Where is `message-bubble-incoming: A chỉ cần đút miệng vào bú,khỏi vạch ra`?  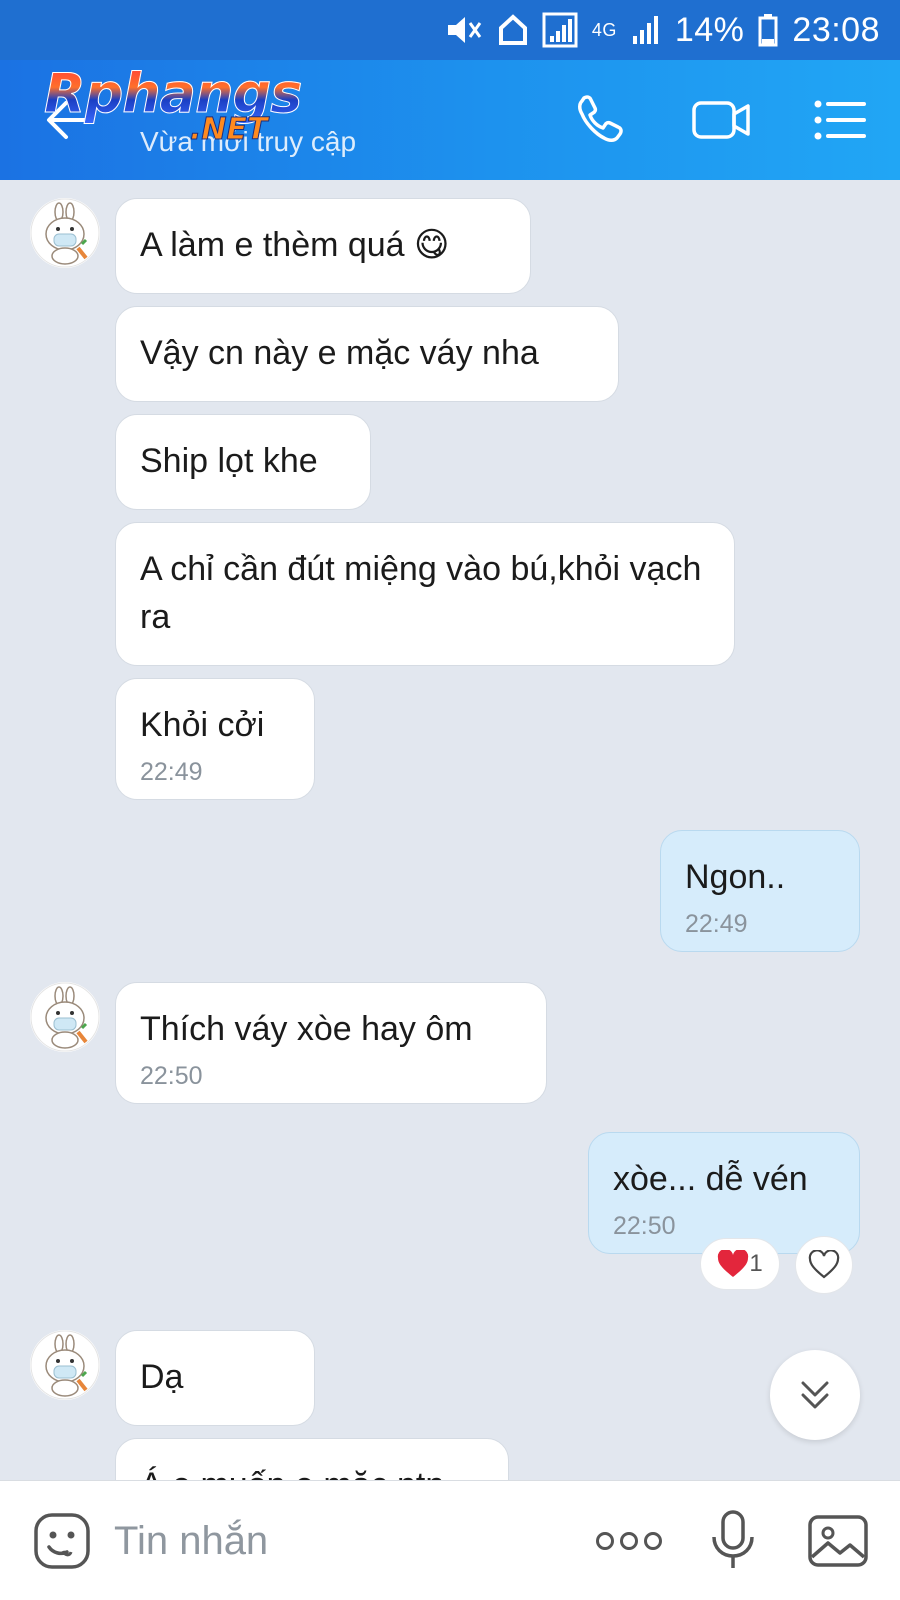
message-bubble-incoming: A chỉ cần đút miệng vào bú,khỏi vạch ra is located at coordinates (425, 594).